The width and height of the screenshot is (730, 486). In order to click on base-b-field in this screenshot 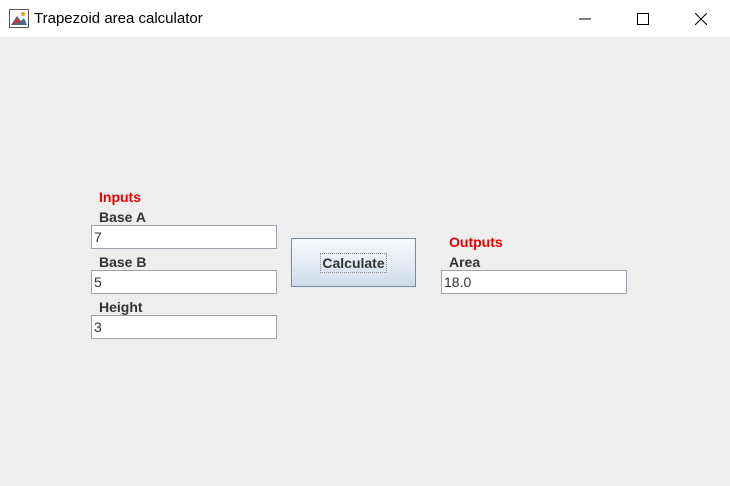, I will do `click(184, 282)`.